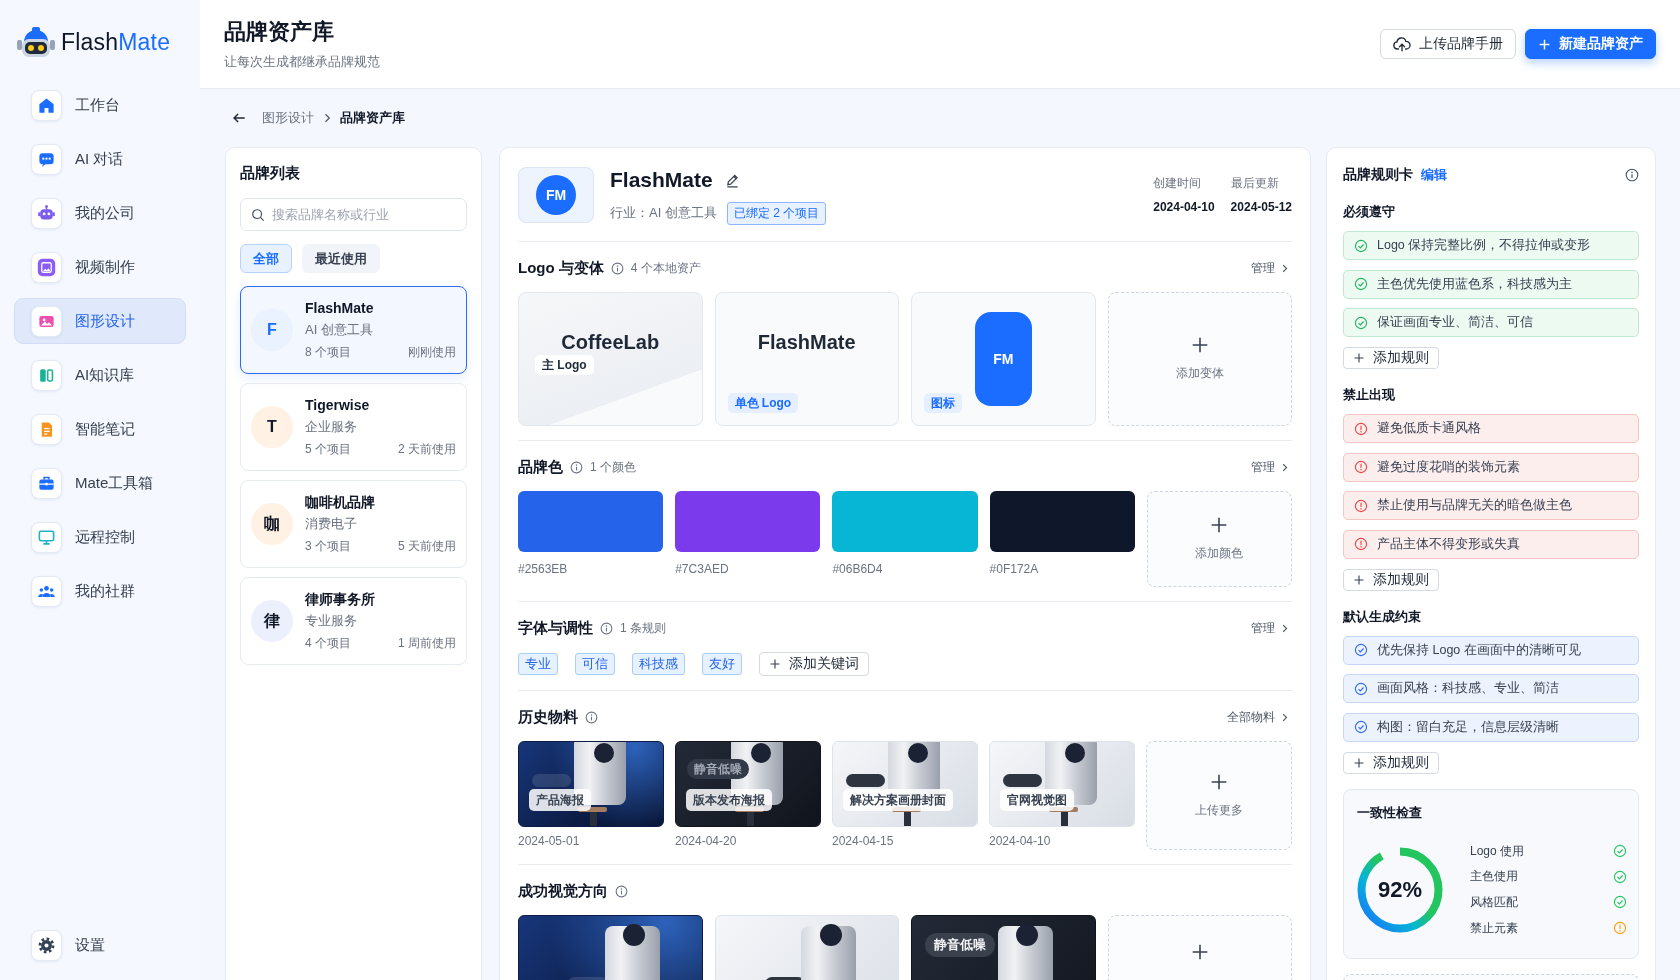 The image size is (1680, 980). I want to click on add-variant-button: 添加变体, so click(1199, 359).